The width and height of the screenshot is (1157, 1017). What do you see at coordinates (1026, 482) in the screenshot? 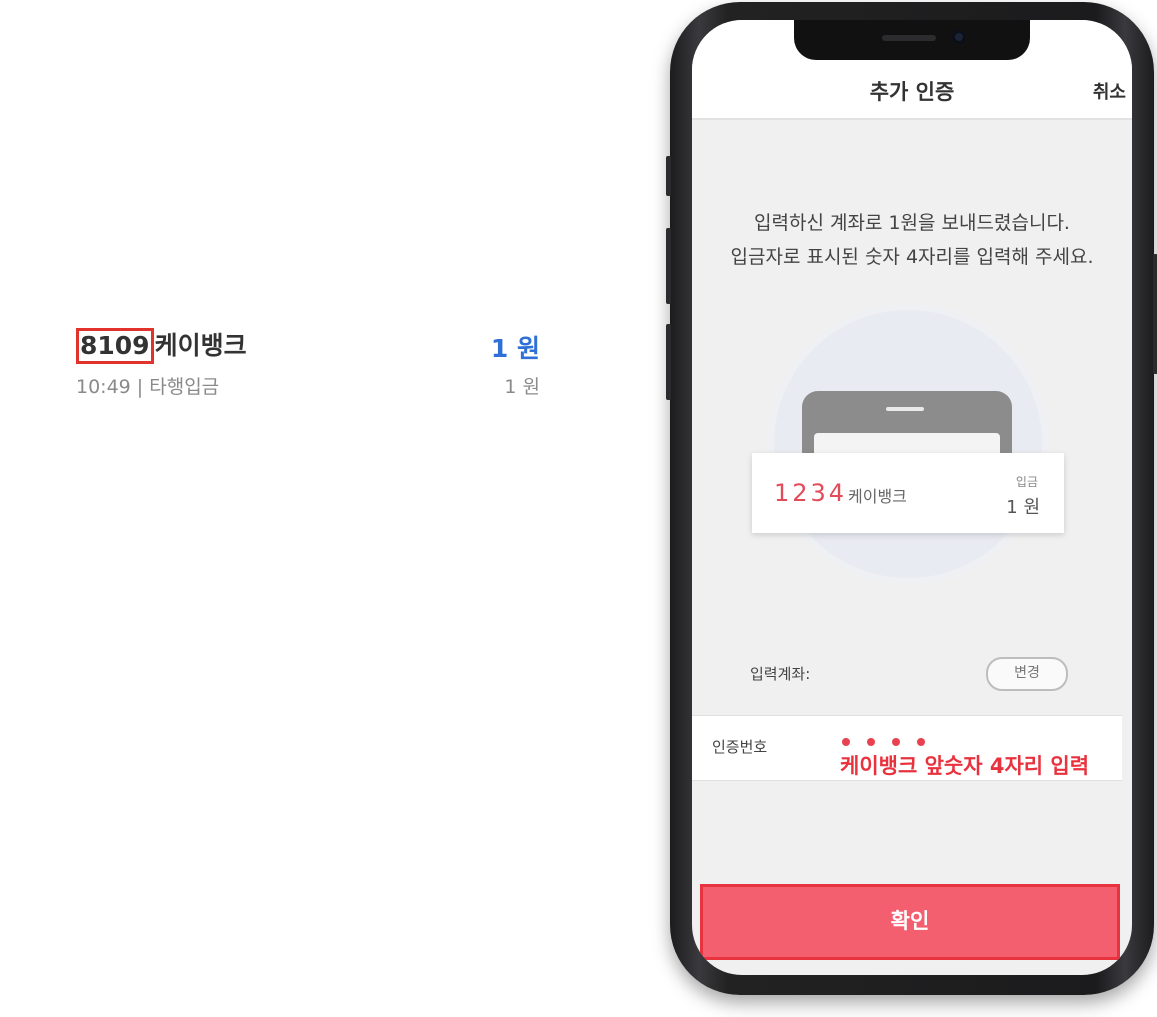
I see `illustration-deposit-label: 입금` at bounding box center [1026, 482].